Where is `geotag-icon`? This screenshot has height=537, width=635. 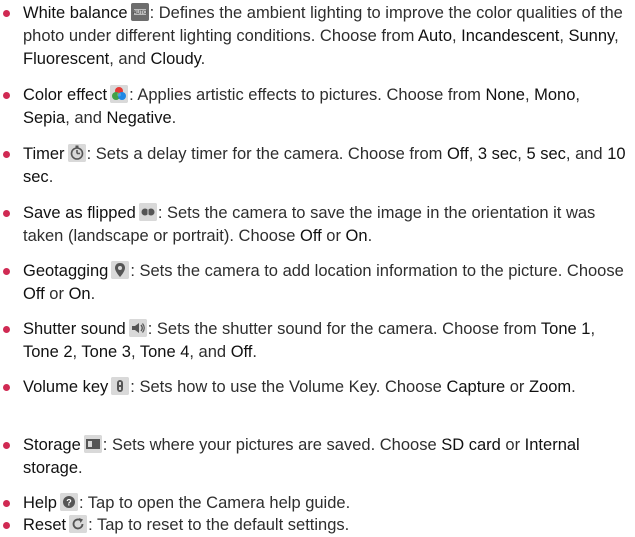
geotag-icon is located at coordinates (120, 270).